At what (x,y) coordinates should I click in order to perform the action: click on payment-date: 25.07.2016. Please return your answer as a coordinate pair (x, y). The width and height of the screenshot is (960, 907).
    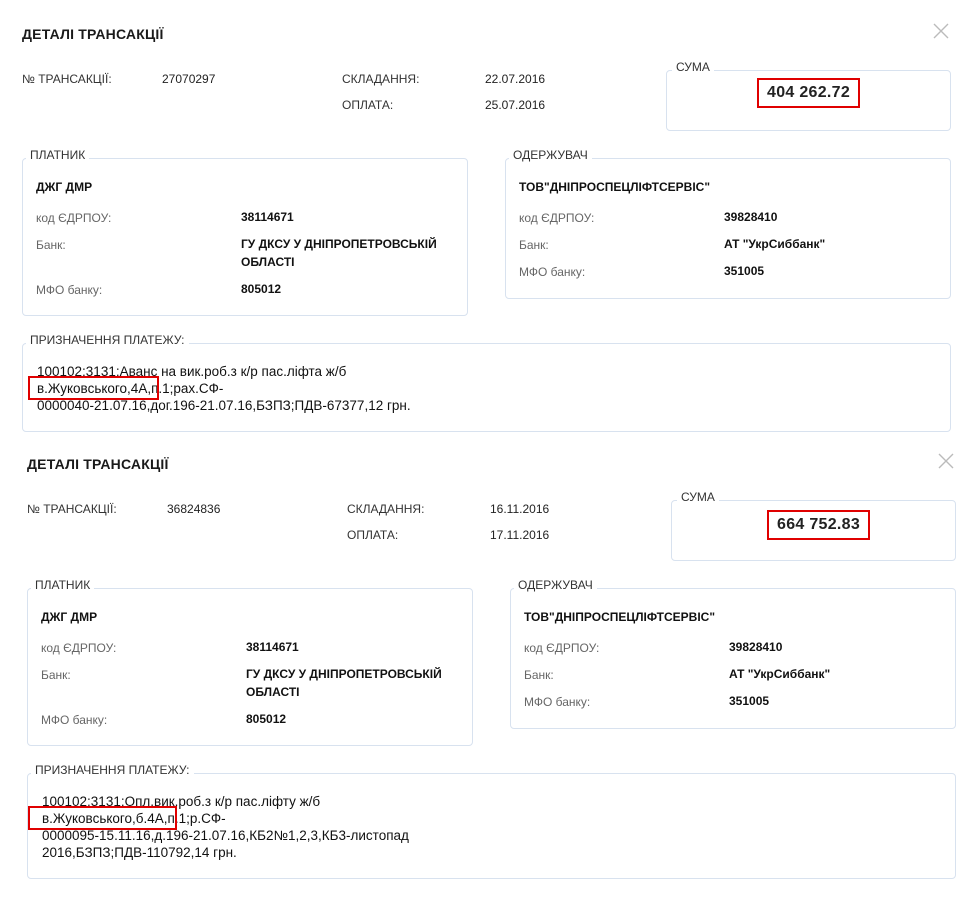
    Looking at the image, I should click on (515, 105).